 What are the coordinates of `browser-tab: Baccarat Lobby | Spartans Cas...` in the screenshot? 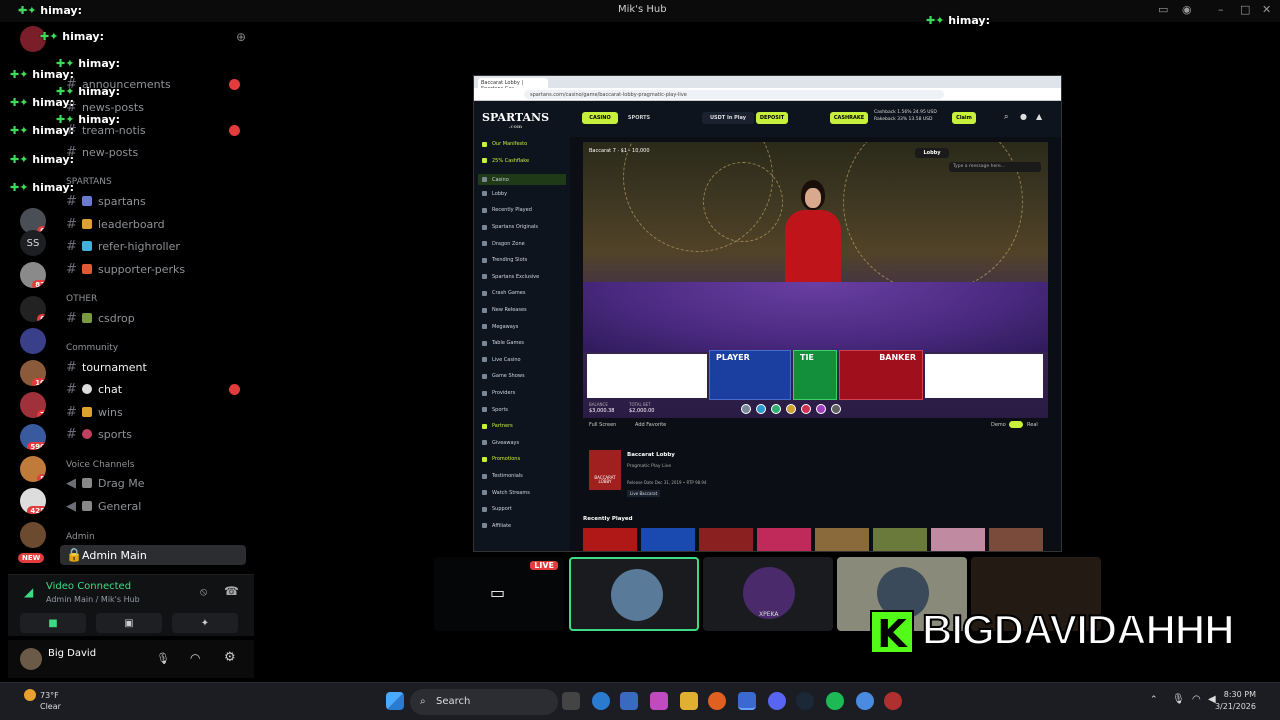 It's located at (513, 85).